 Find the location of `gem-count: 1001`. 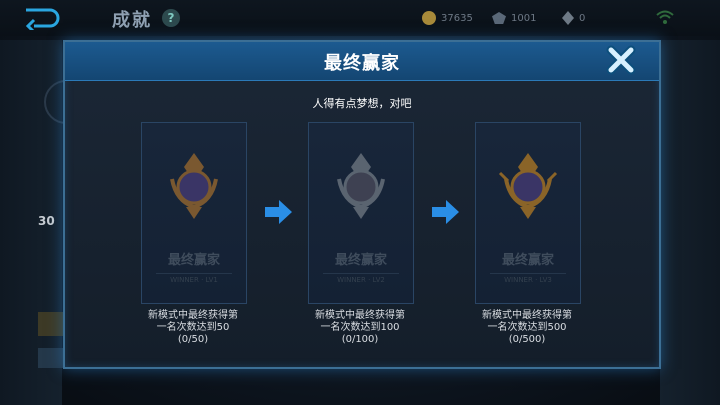

gem-count: 1001 is located at coordinates (524, 18).